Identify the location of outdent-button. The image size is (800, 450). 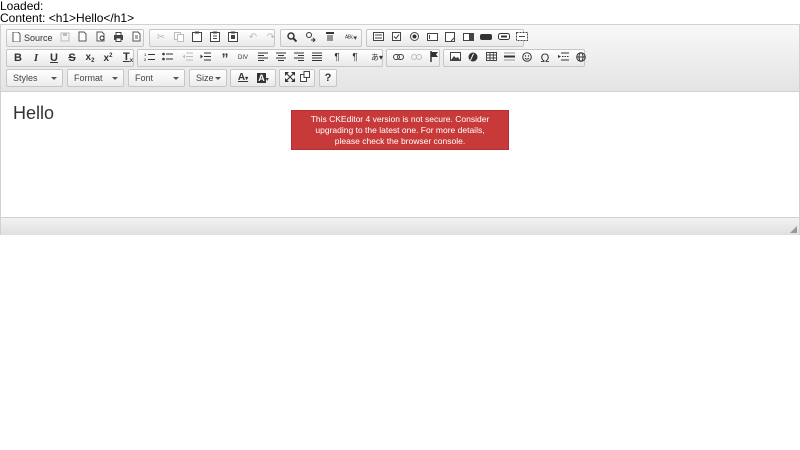
(187, 58).